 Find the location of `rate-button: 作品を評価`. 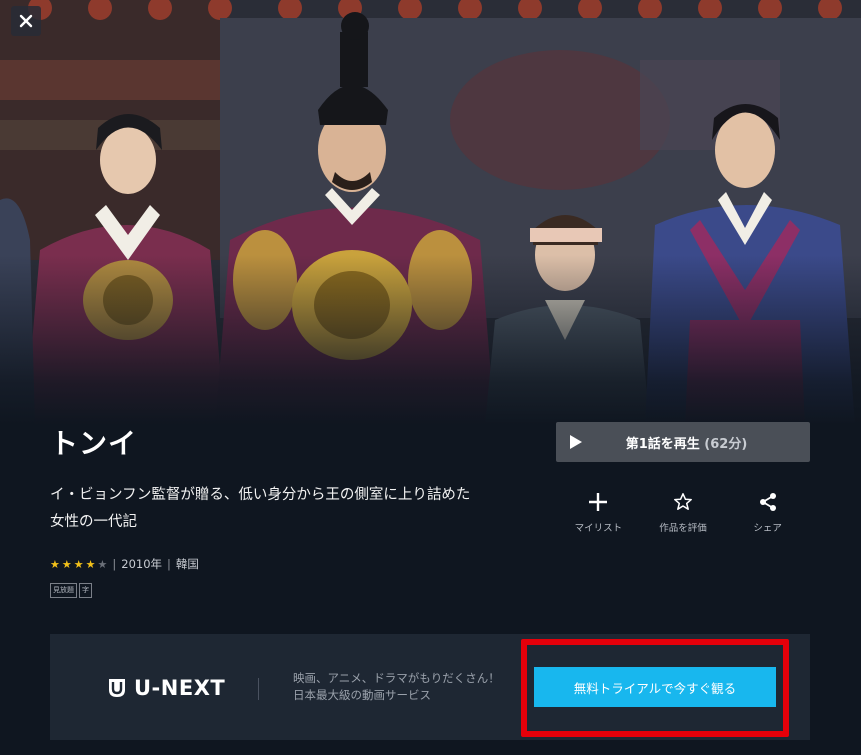

rate-button: 作品を評価 is located at coordinates (683, 512).